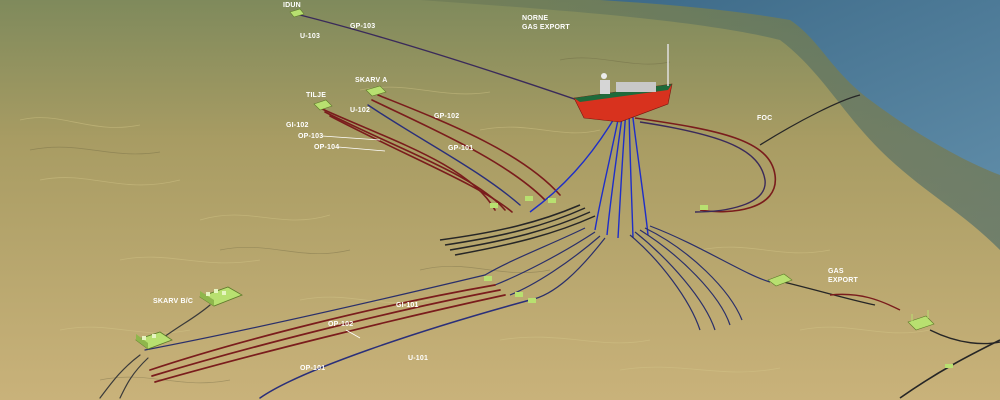 The image size is (1000, 400). What do you see at coordinates (418, 358) in the screenshot?
I see `label-u101: U-101` at bounding box center [418, 358].